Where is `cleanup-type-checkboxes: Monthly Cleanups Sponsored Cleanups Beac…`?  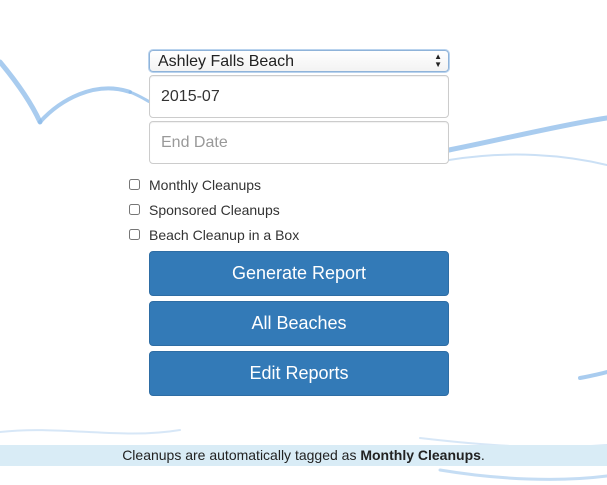 cleanup-type-checkboxes: Monthly Cleanups Sponsored Cleanups Beac… is located at coordinates (213, 209).